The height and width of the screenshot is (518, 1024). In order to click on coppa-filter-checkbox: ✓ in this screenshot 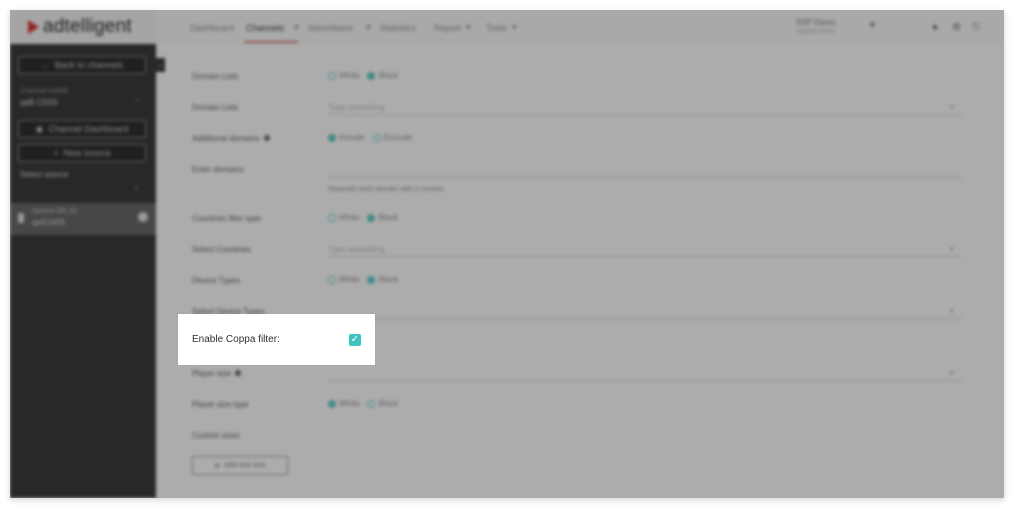, I will do `click(355, 340)`.